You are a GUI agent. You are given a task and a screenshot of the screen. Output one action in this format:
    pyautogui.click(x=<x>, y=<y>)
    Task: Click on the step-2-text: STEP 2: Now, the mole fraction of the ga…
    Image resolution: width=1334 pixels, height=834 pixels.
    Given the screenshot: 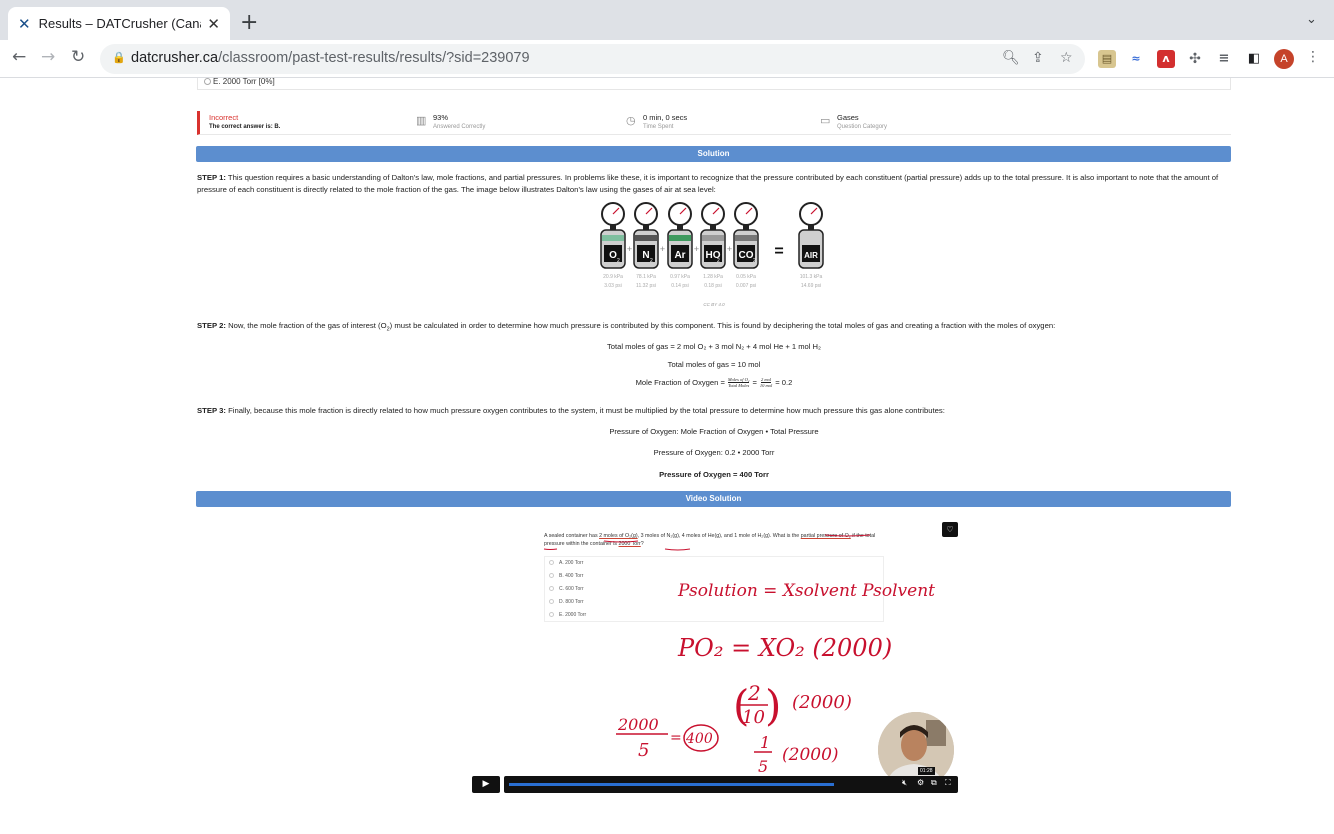 What is the action you would take?
    pyautogui.click(x=714, y=328)
    